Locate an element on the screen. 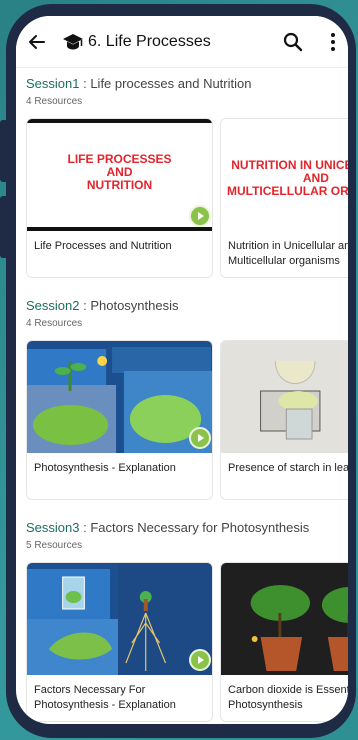 The height and width of the screenshot is (740, 358). session-name: Life processes and Nutrition is located at coordinates (171, 83).